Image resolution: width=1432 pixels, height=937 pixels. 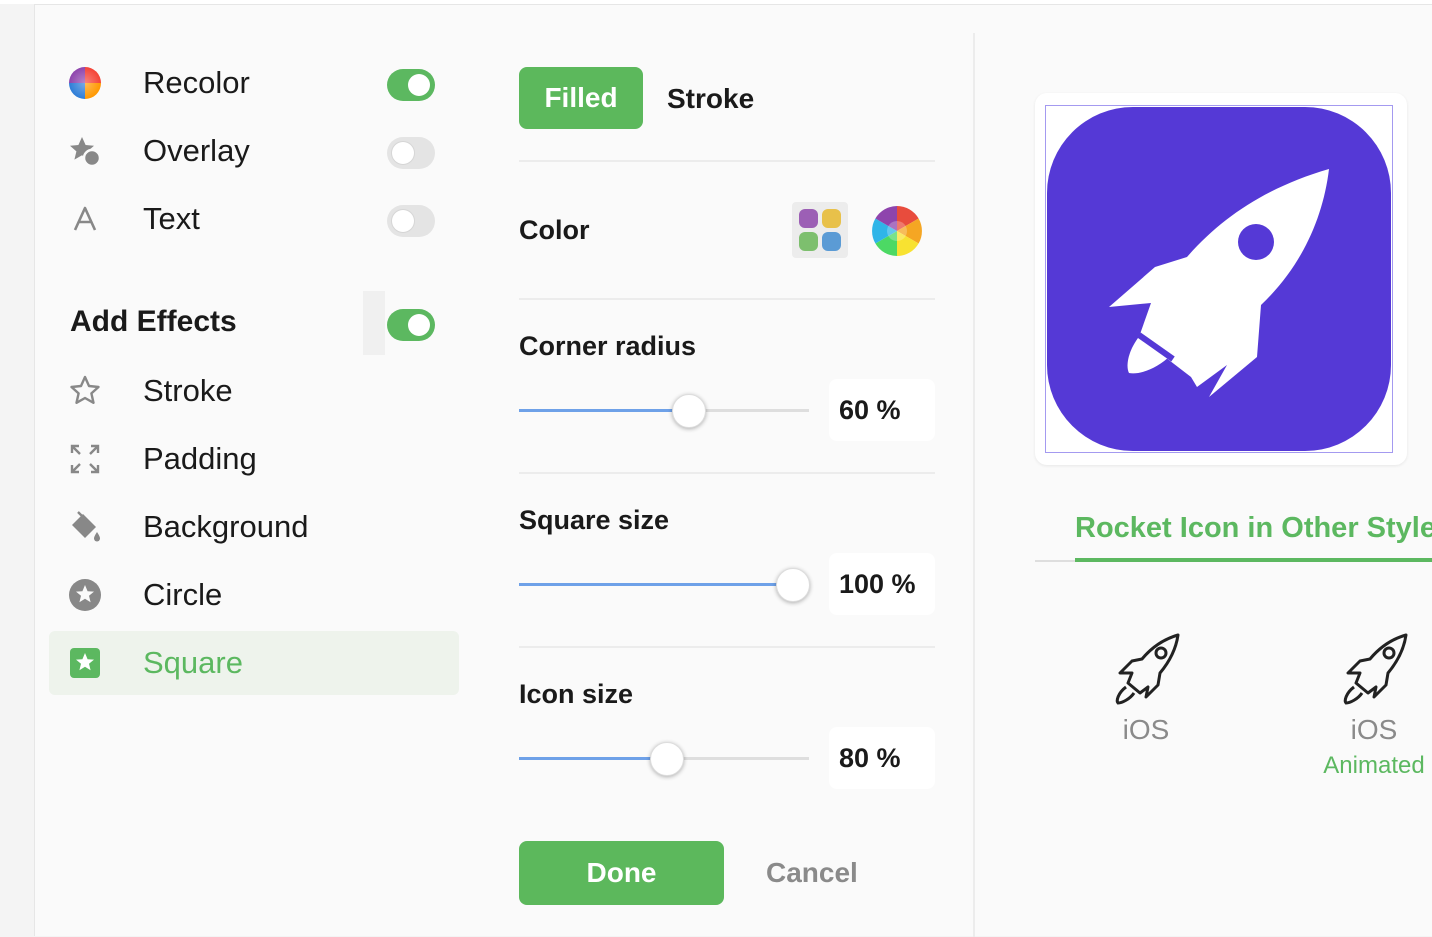 What do you see at coordinates (411, 325) in the screenshot?
I see `effects-toggle` at bounding box center [411, 325].